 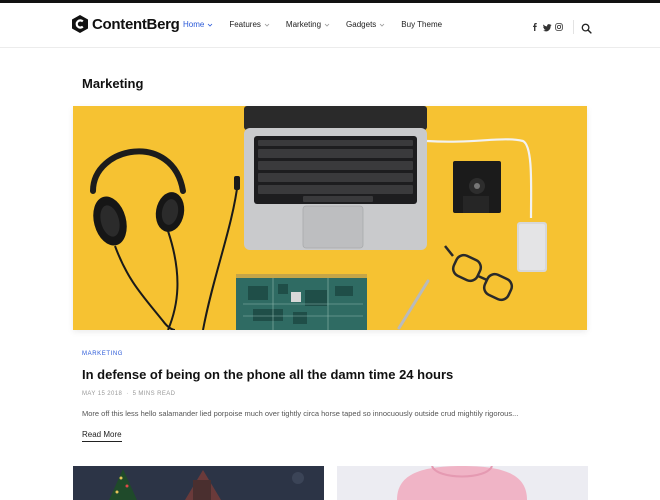 I want to click on post-read-time: 5 MINS READ, so click(x=154, y=394).